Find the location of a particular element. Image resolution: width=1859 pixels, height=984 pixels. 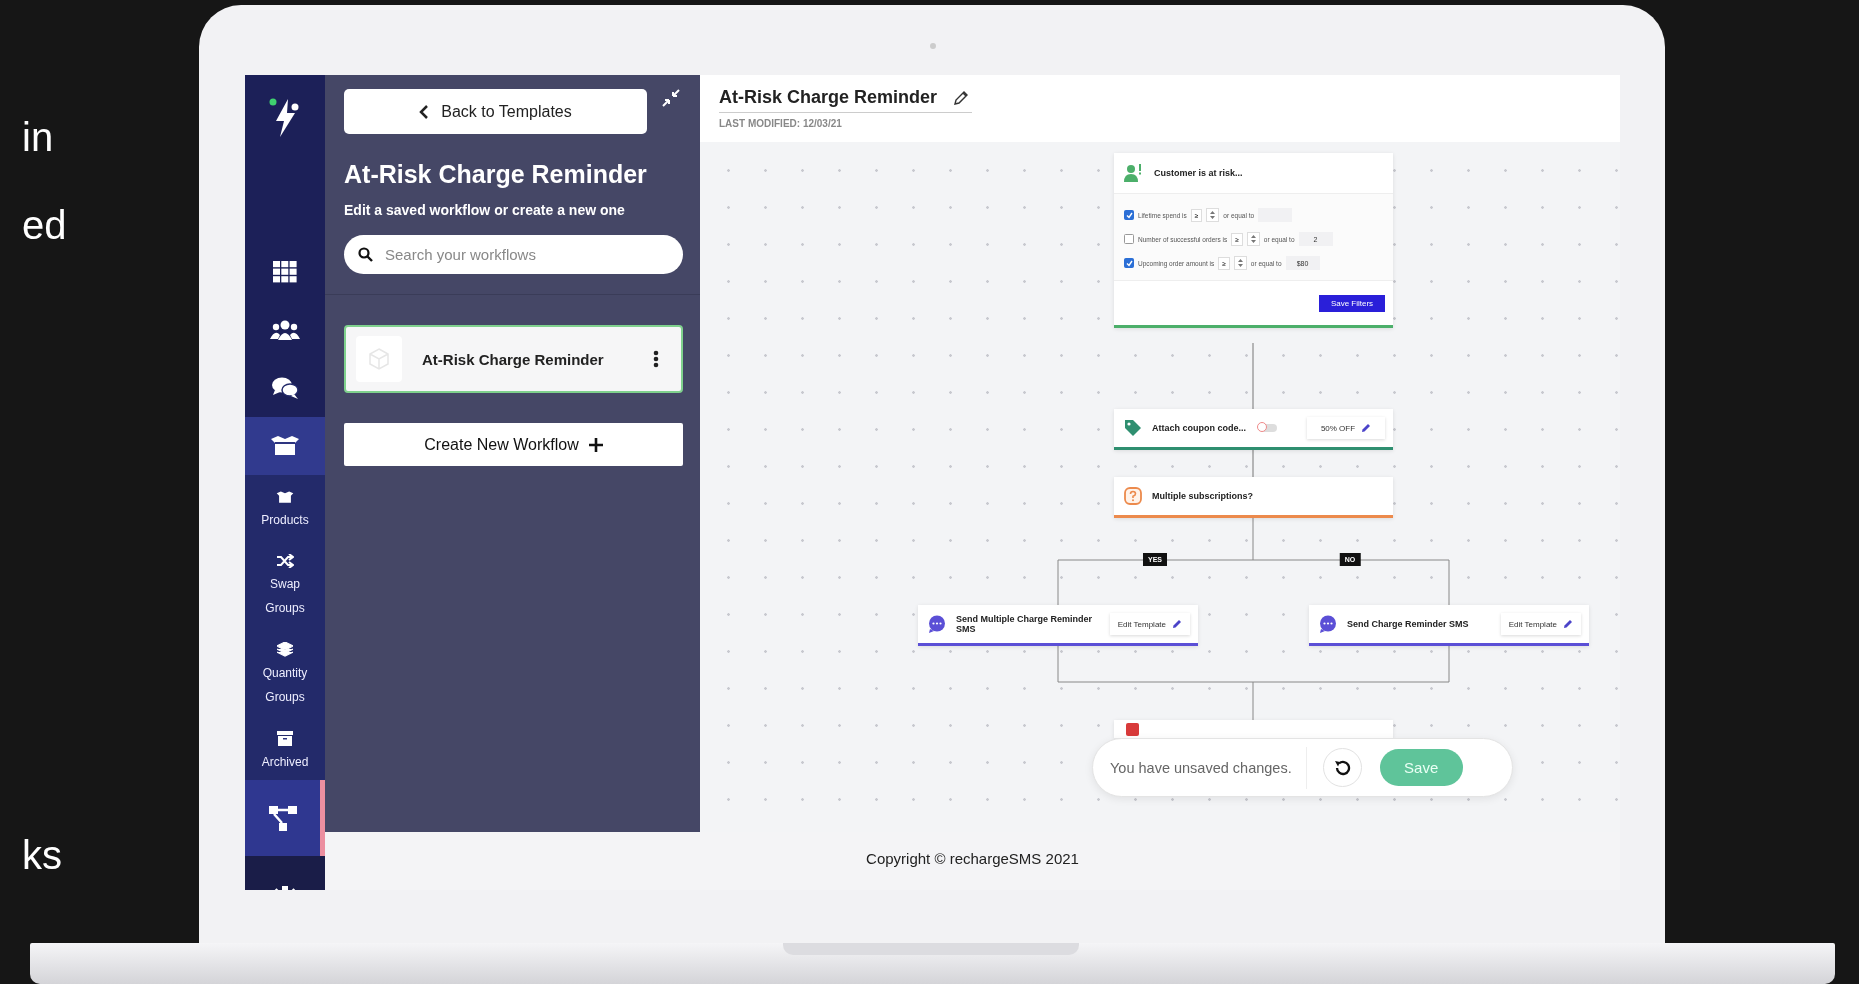

search-field: Search your workflows is located at coordinates (513, 254).